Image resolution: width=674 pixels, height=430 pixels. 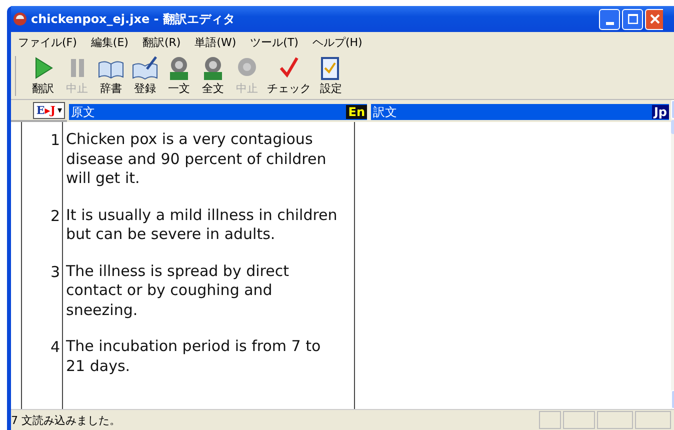 I want to click on minimize-icon, so click(x=610, y=23).